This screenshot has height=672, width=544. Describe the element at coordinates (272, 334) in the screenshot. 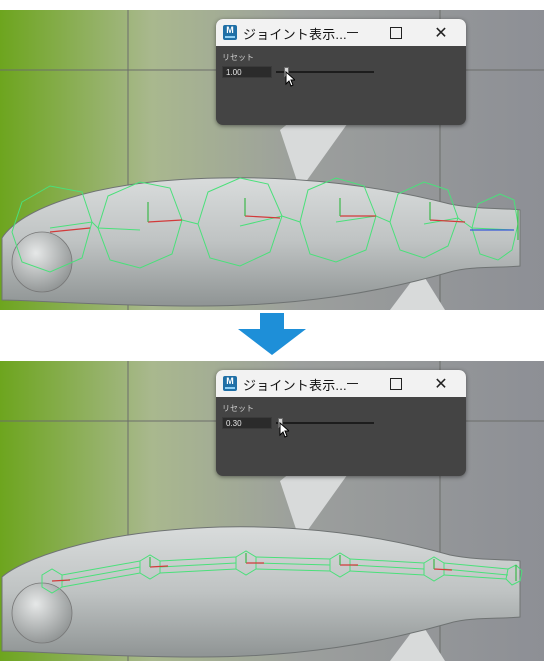

I see `down-arrow-icon` at that location.